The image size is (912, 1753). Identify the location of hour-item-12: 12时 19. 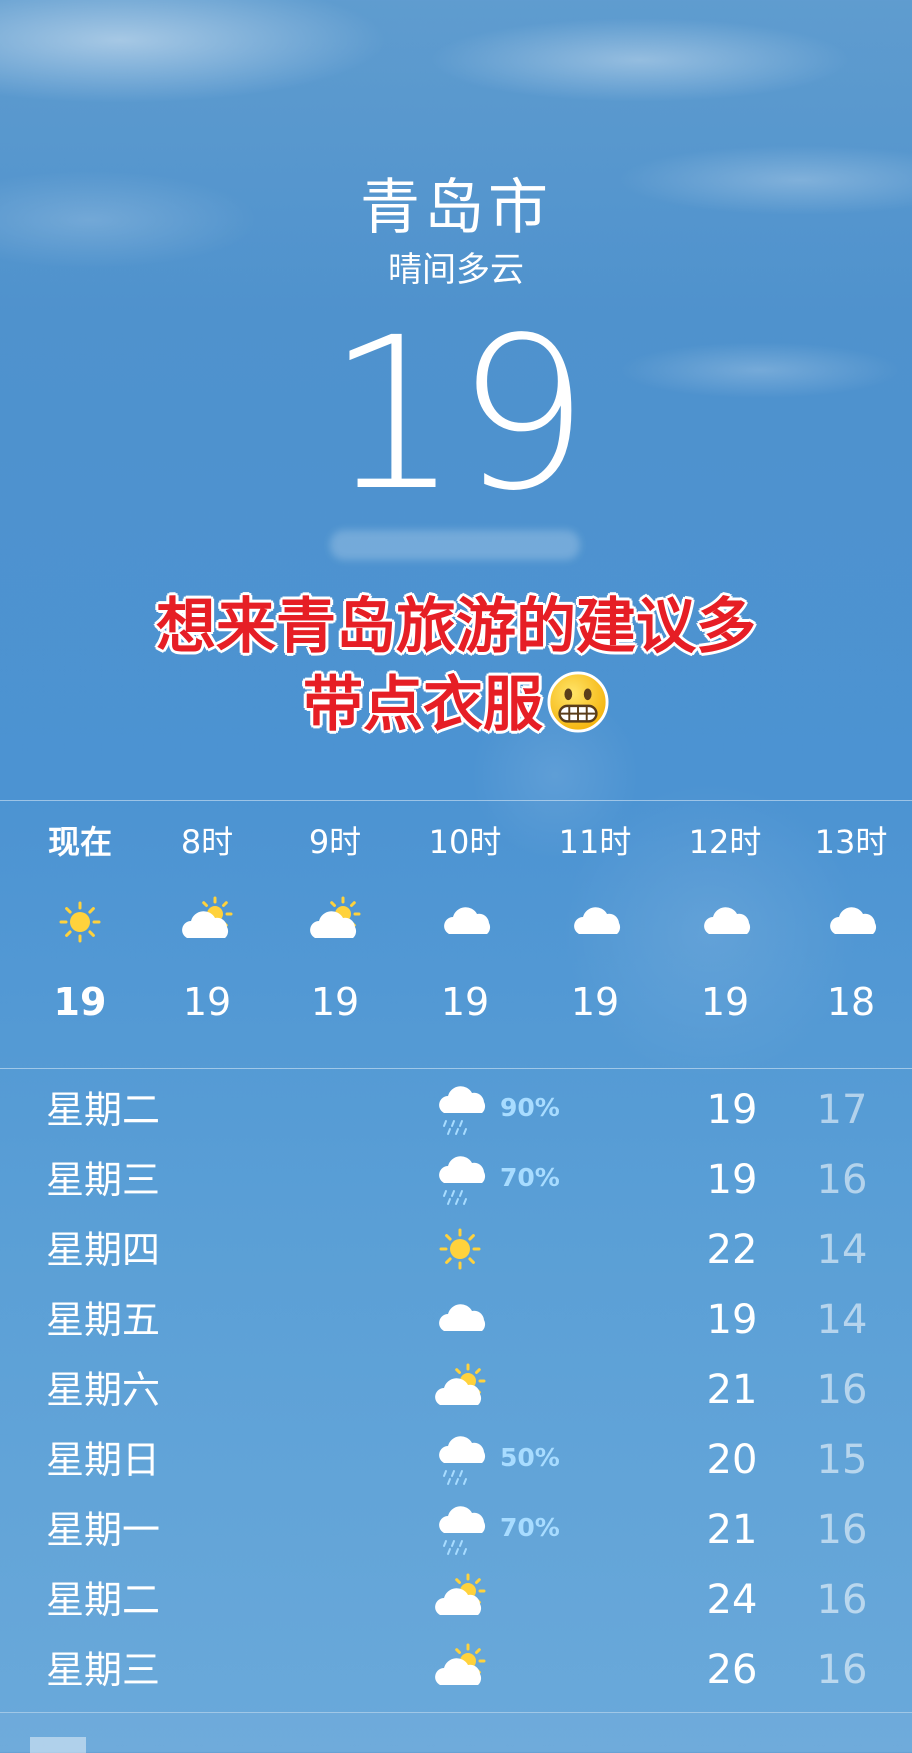
(725, 913).